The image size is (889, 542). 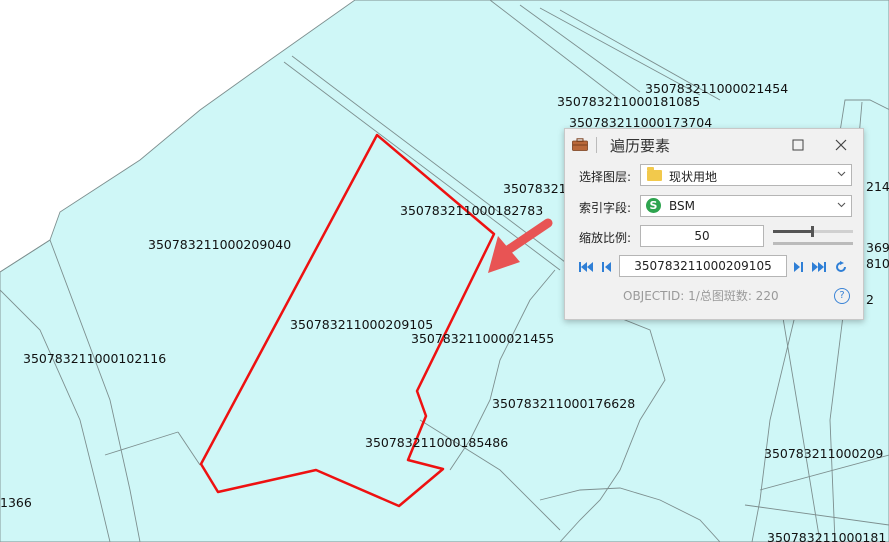 I want to click on layer-label: 选择图层:, so click(x=605, y=177).